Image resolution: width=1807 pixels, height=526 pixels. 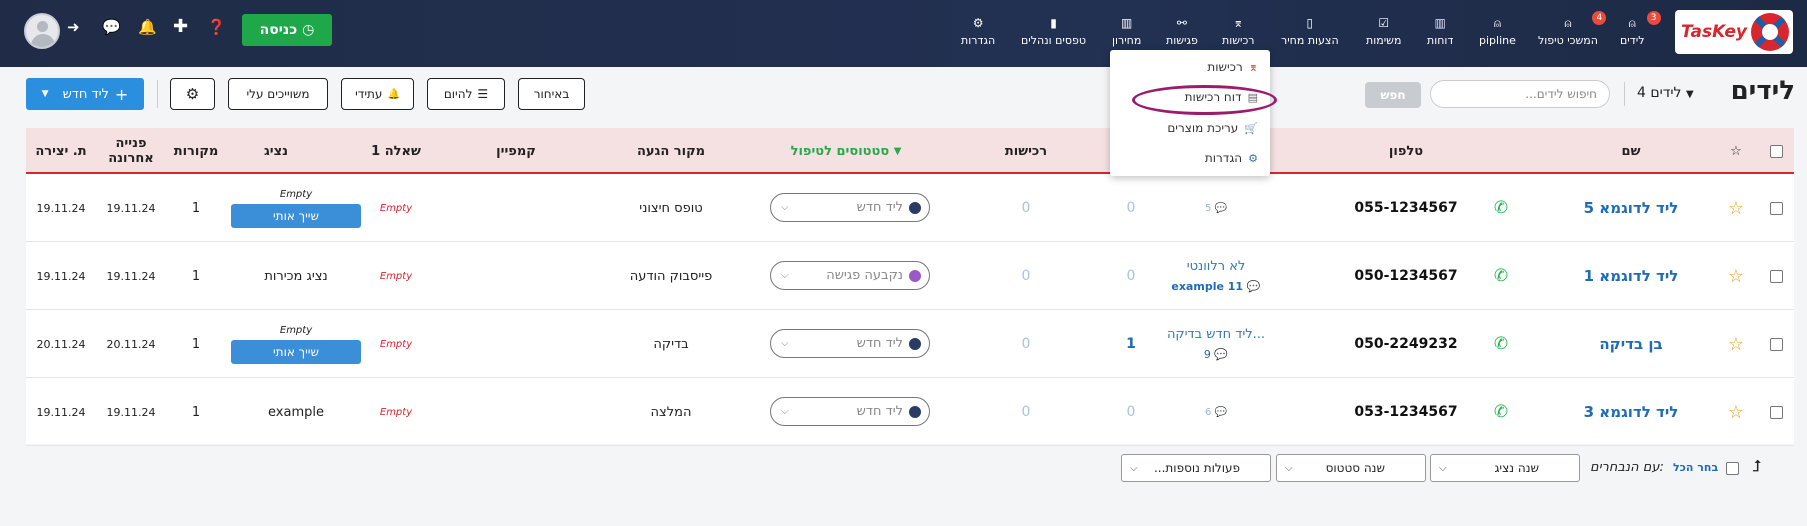 What do you see at coordinates (1182, 34) in the screenshot?
I see `nav-item-meetings: ⚯ פגישות` at bounding box center [1182, 34].